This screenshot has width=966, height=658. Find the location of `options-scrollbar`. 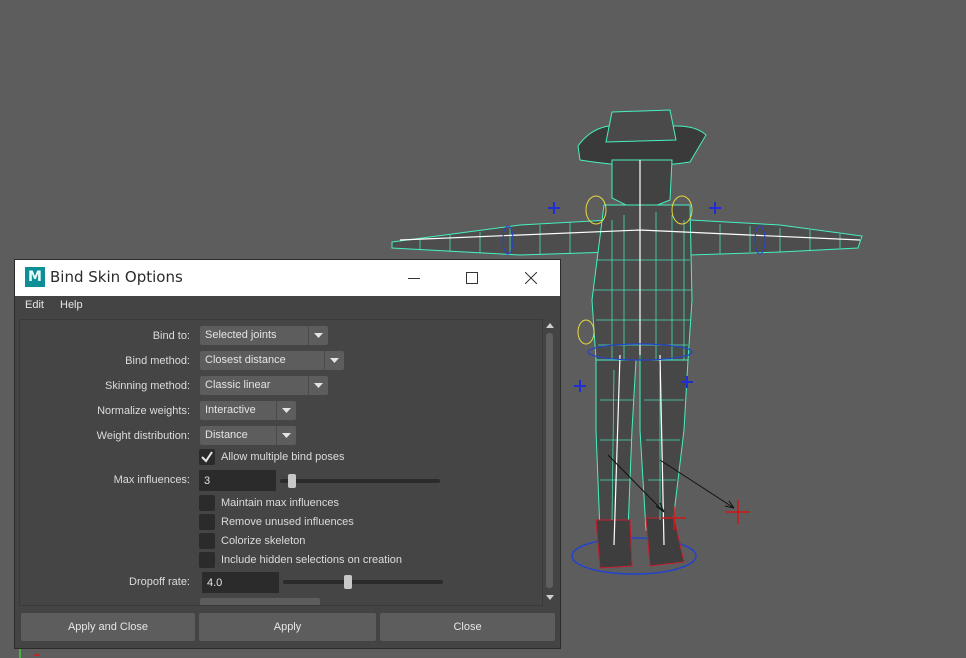

options-scrollbar is located at coordinates (549, 462).